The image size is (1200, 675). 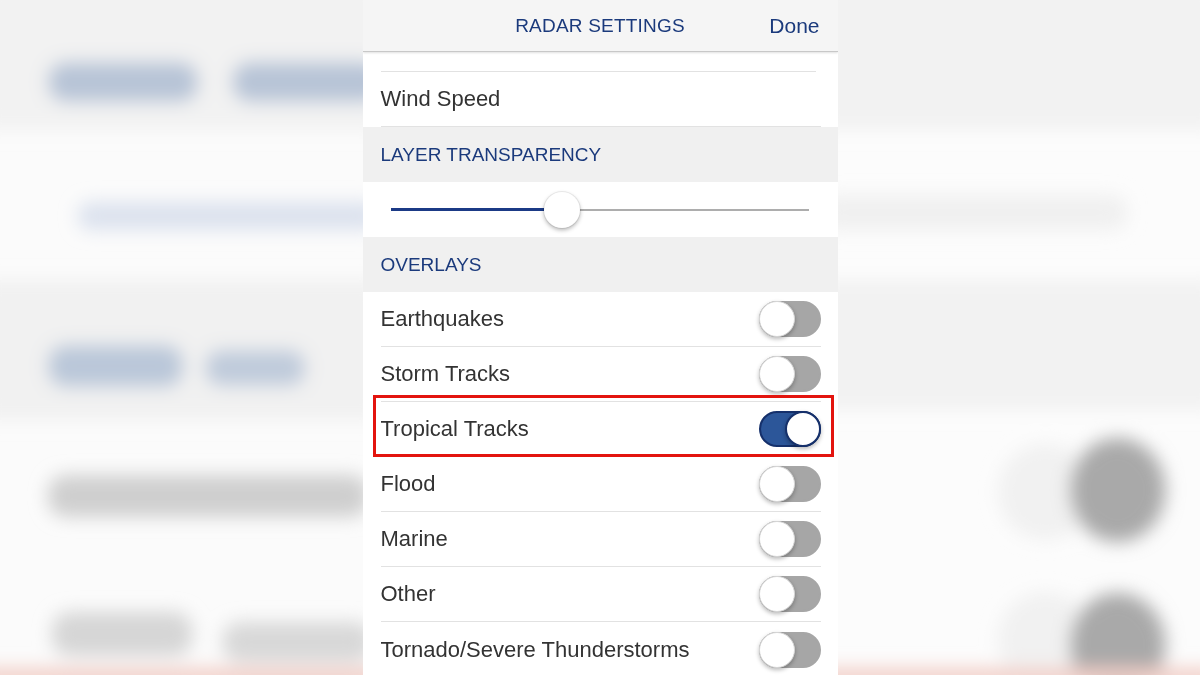 I want to click on overlay-label: Tornado/Severe Thunderstorms, so click(x=535, y=649).